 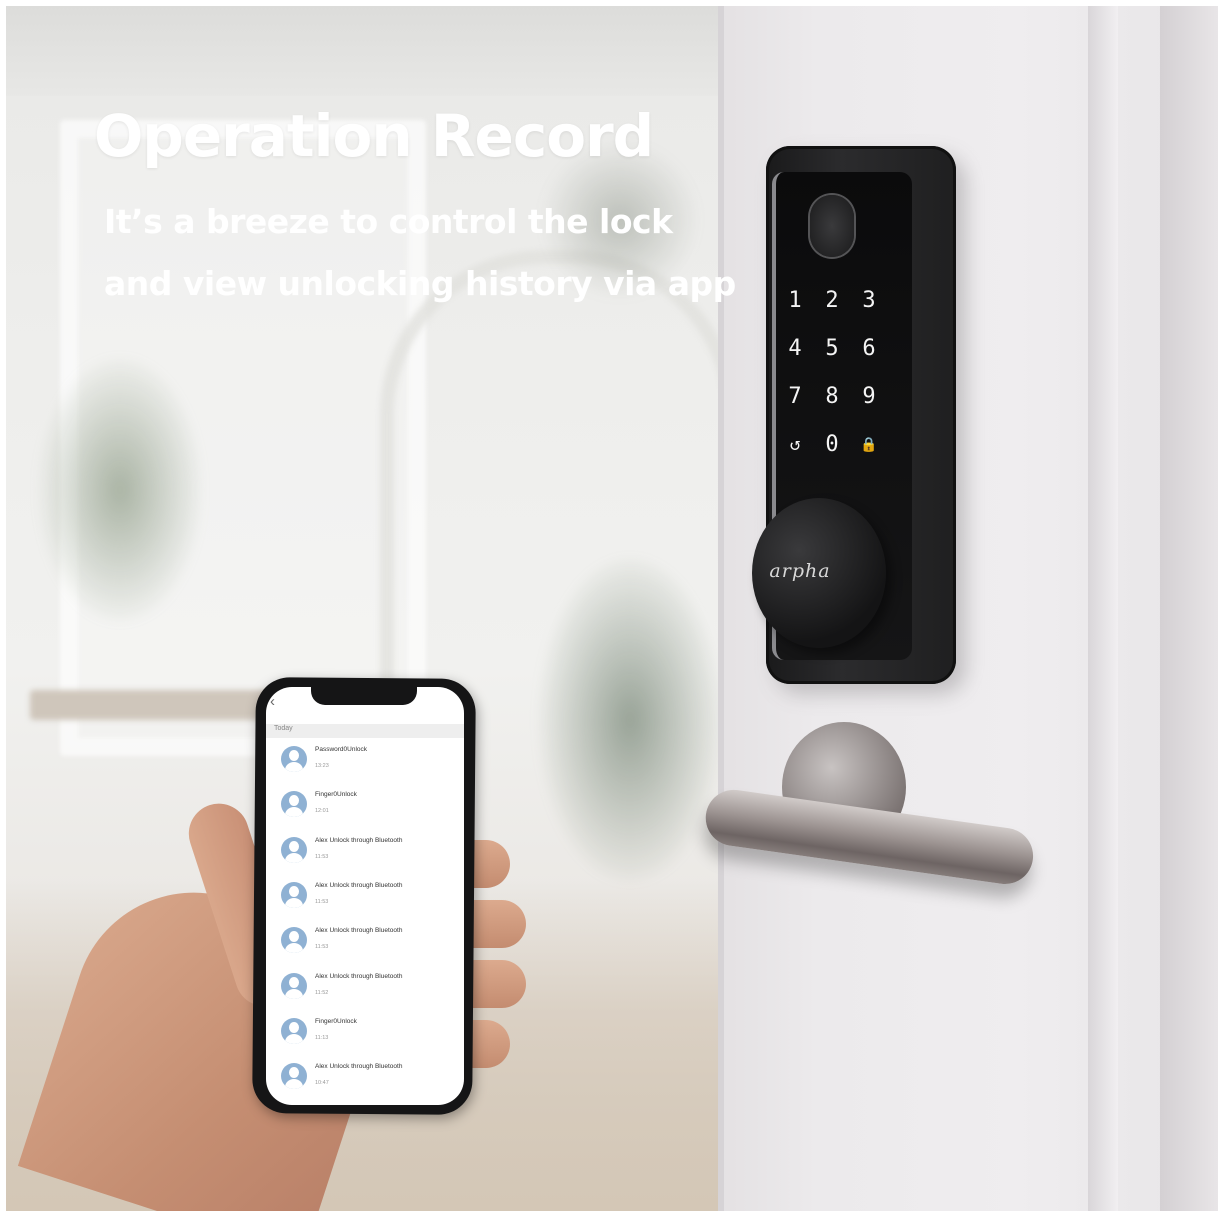 I want to click on plant-right, so click(x=630, y=720).